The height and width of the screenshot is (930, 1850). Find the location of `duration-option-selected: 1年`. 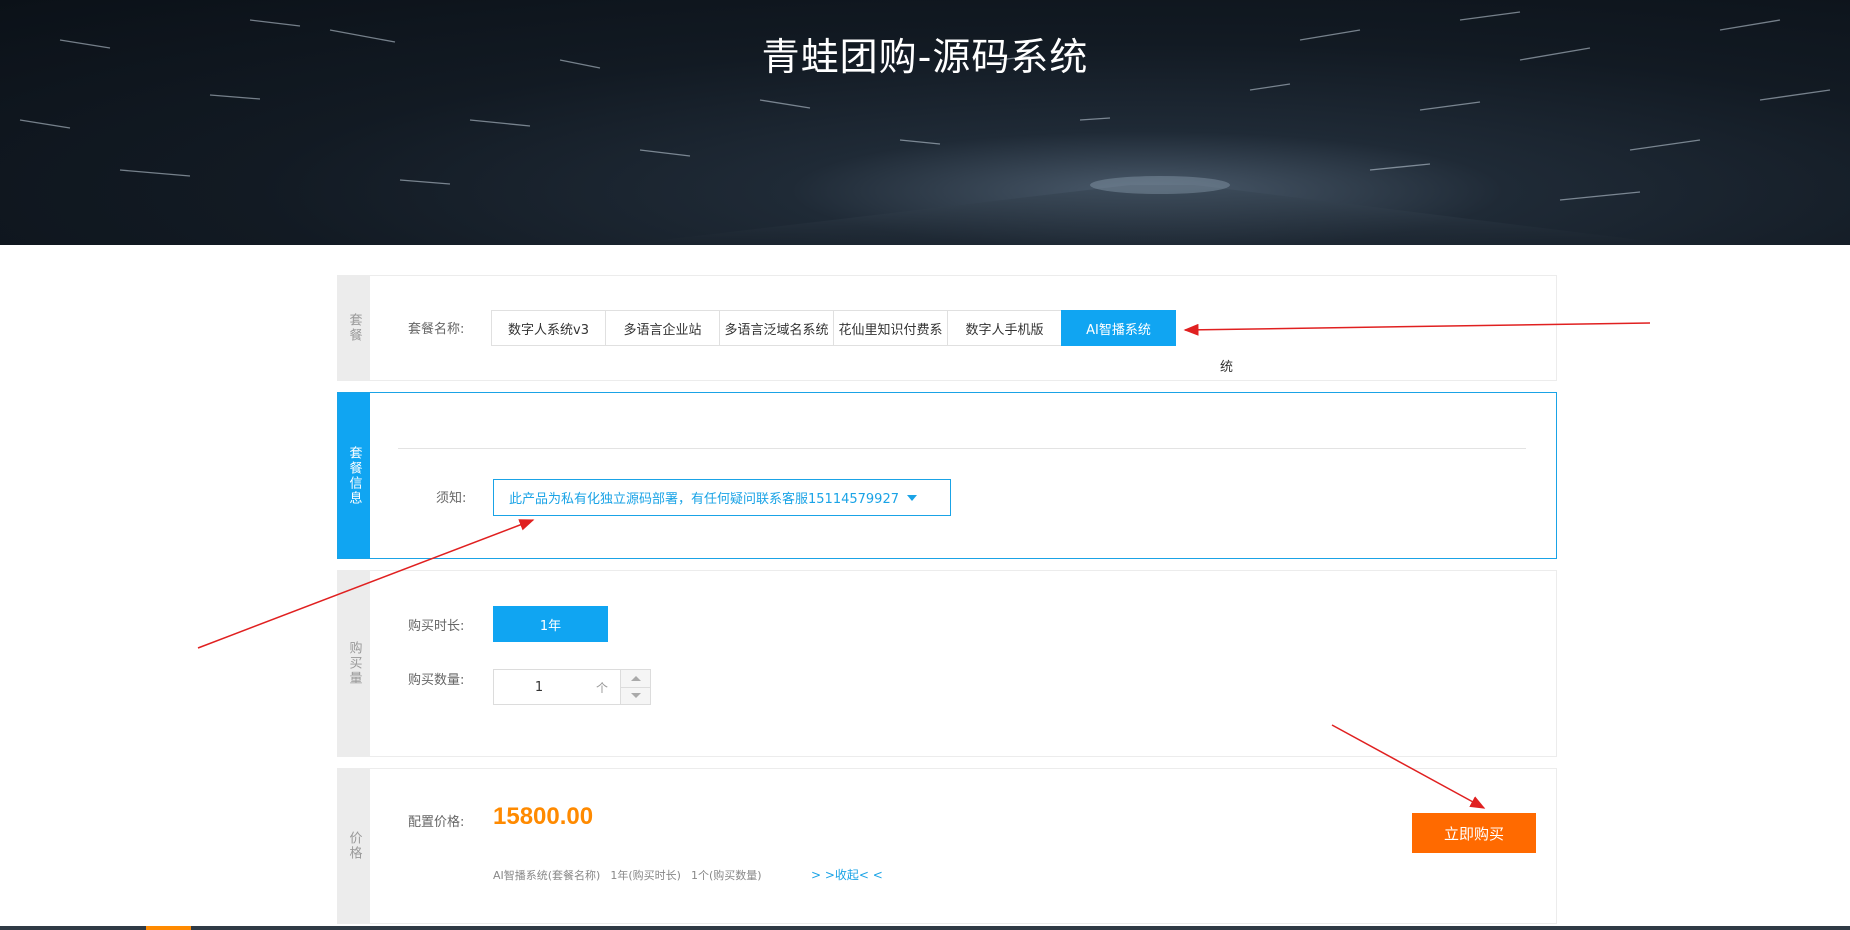

duration-option-selected: 1年 is located at coordinates (550, 624).